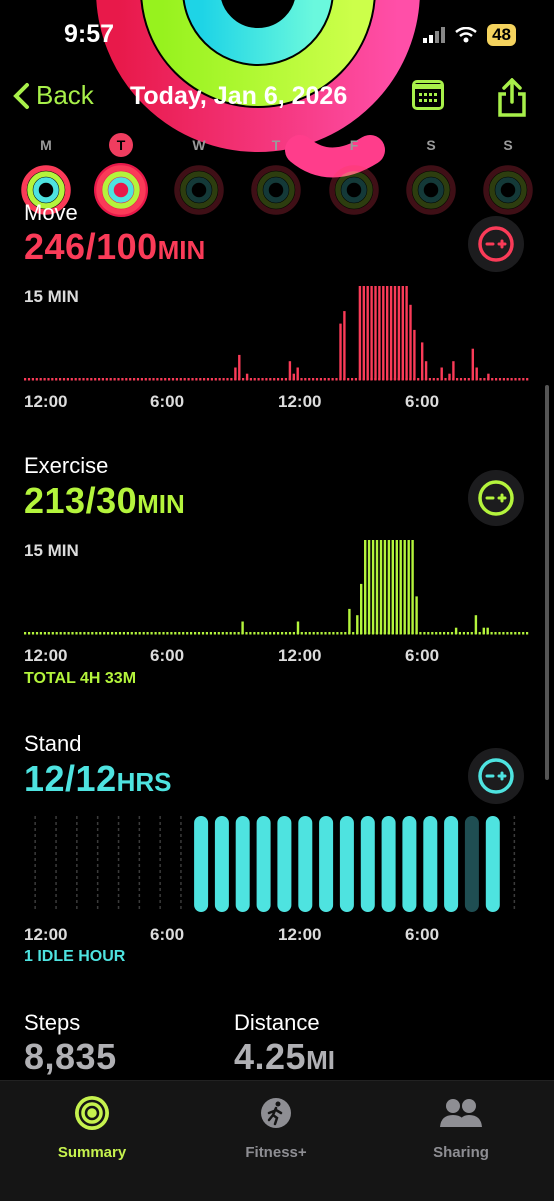 The height and width of the screenshot is (1201, 554). What do you see at coordinates (496, 498) in the screenshot?
I see `exercise-goal-button` at bounding box center [496, 498].